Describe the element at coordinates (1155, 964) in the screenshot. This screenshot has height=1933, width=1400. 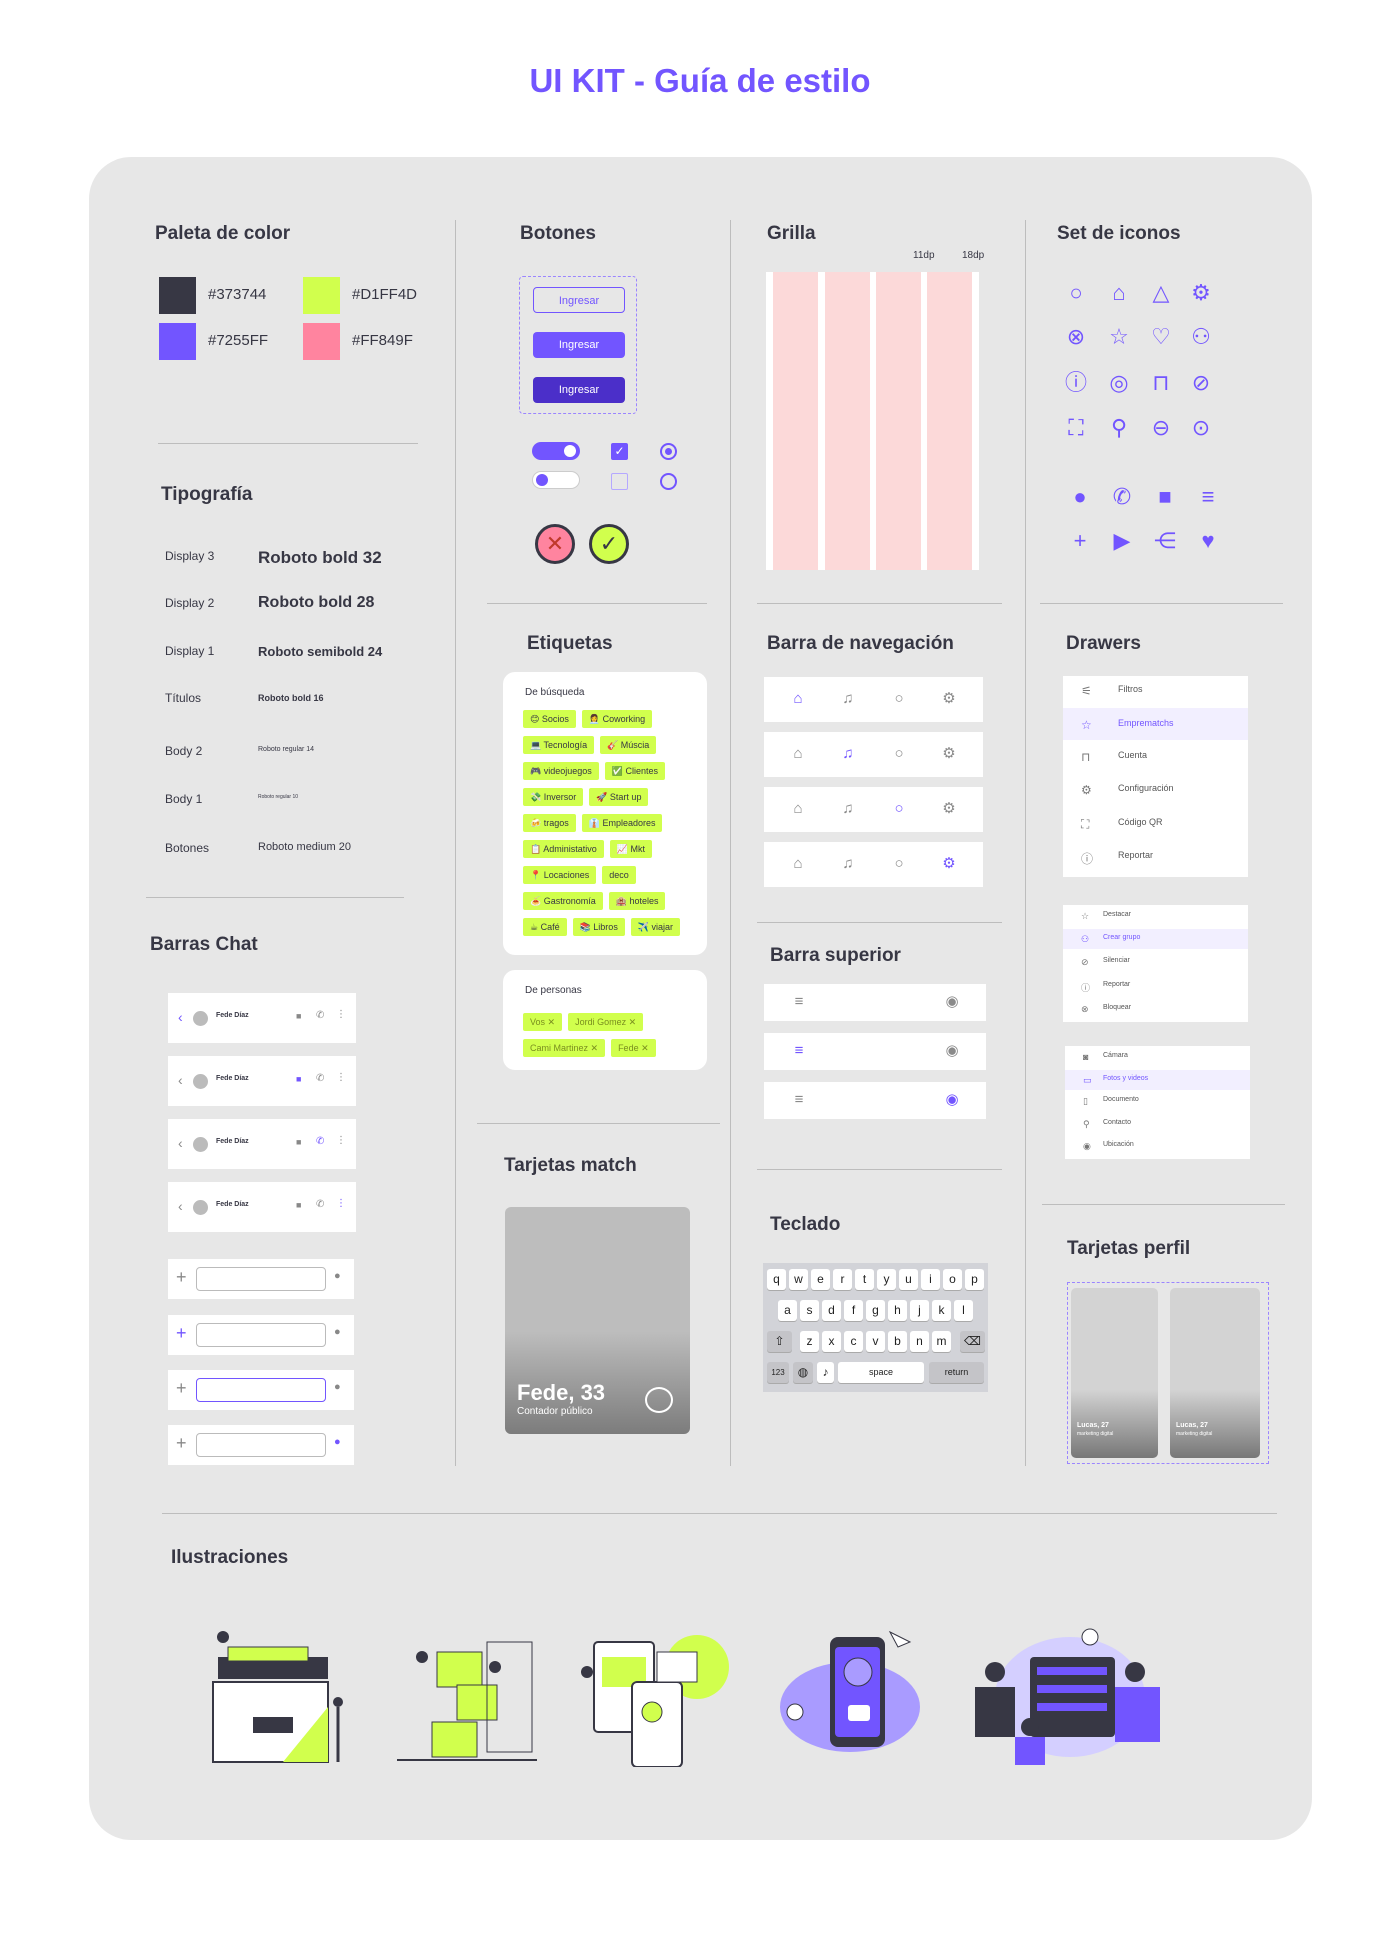
I see `drawer-item-silenciar: ⊘ Silenciar` at that location.